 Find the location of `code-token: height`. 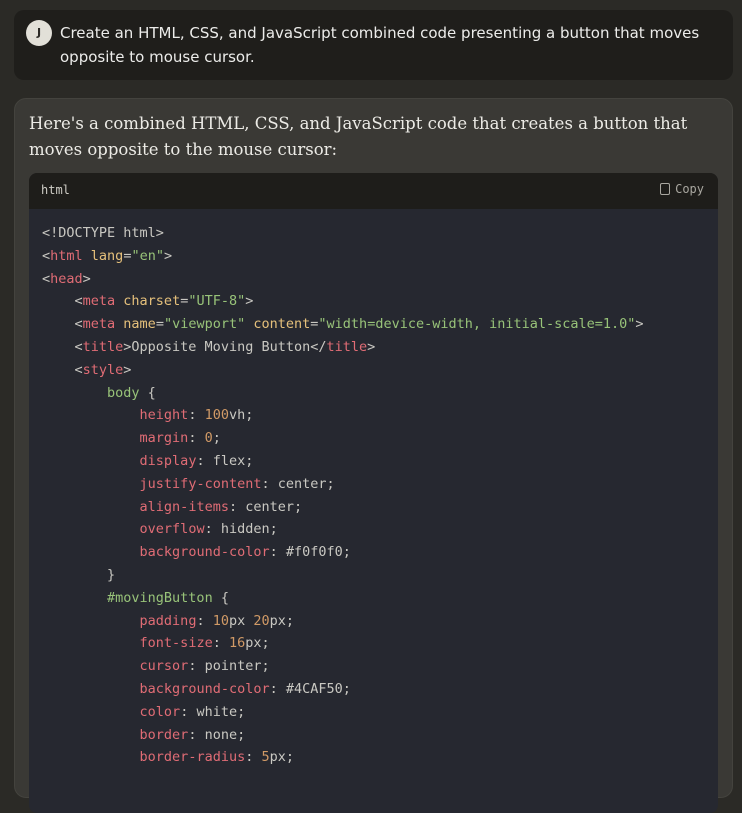

code-token: height is located at coordinates (164, 415).